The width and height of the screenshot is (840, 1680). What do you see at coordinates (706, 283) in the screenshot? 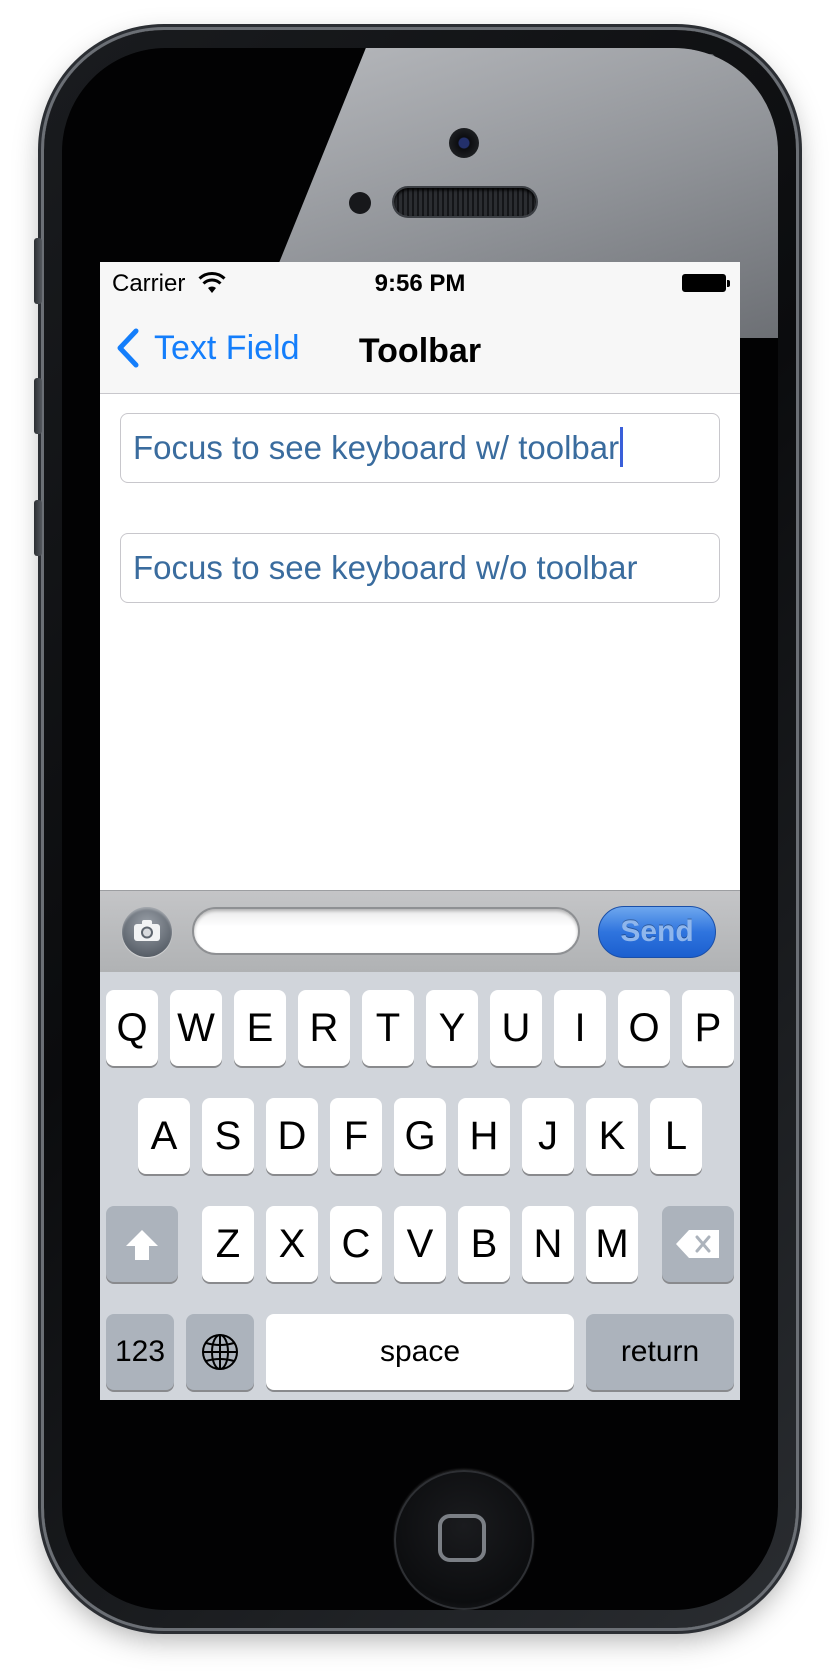
I see `battery-icon` at bounding box center [706, 283].